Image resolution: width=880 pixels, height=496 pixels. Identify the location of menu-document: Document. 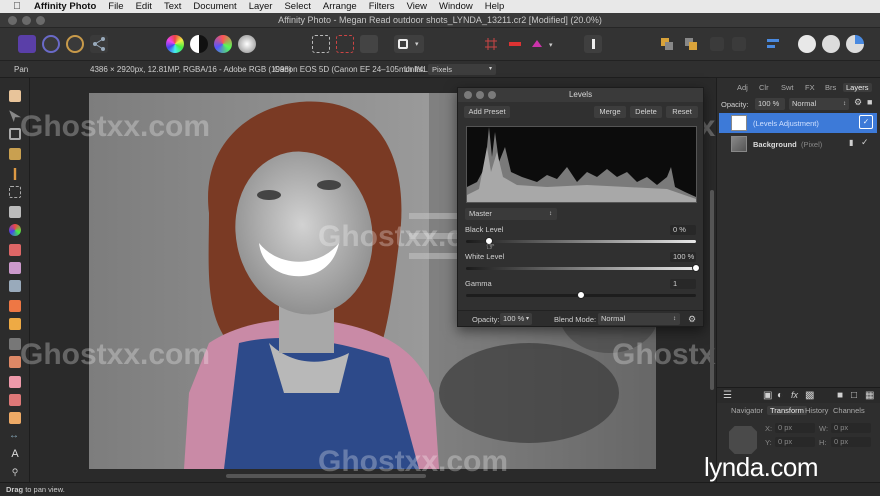
(214, 6).